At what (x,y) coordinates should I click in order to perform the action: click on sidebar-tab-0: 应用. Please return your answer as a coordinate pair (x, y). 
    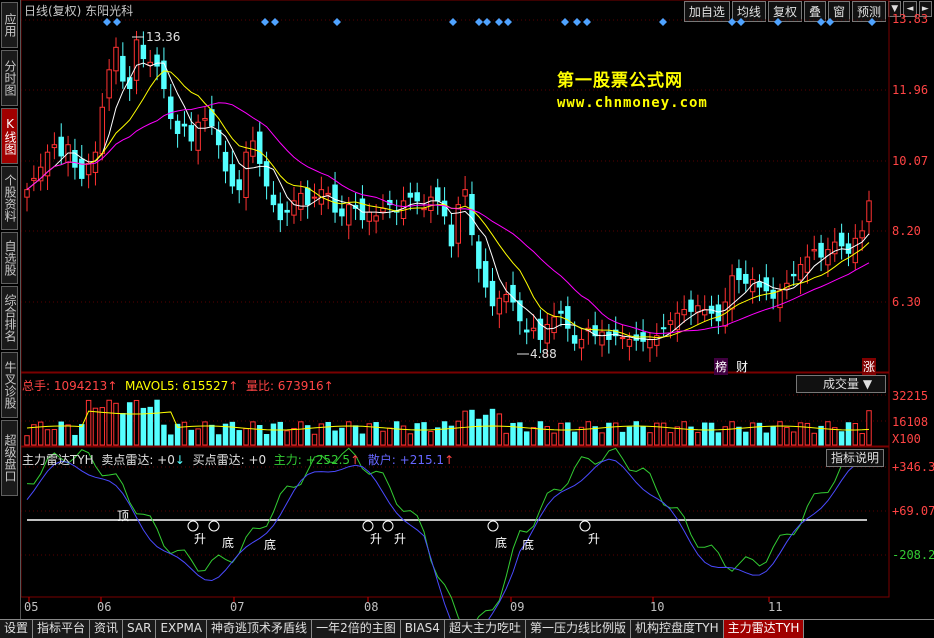
    Looking at the image, I should click on (9, 25).